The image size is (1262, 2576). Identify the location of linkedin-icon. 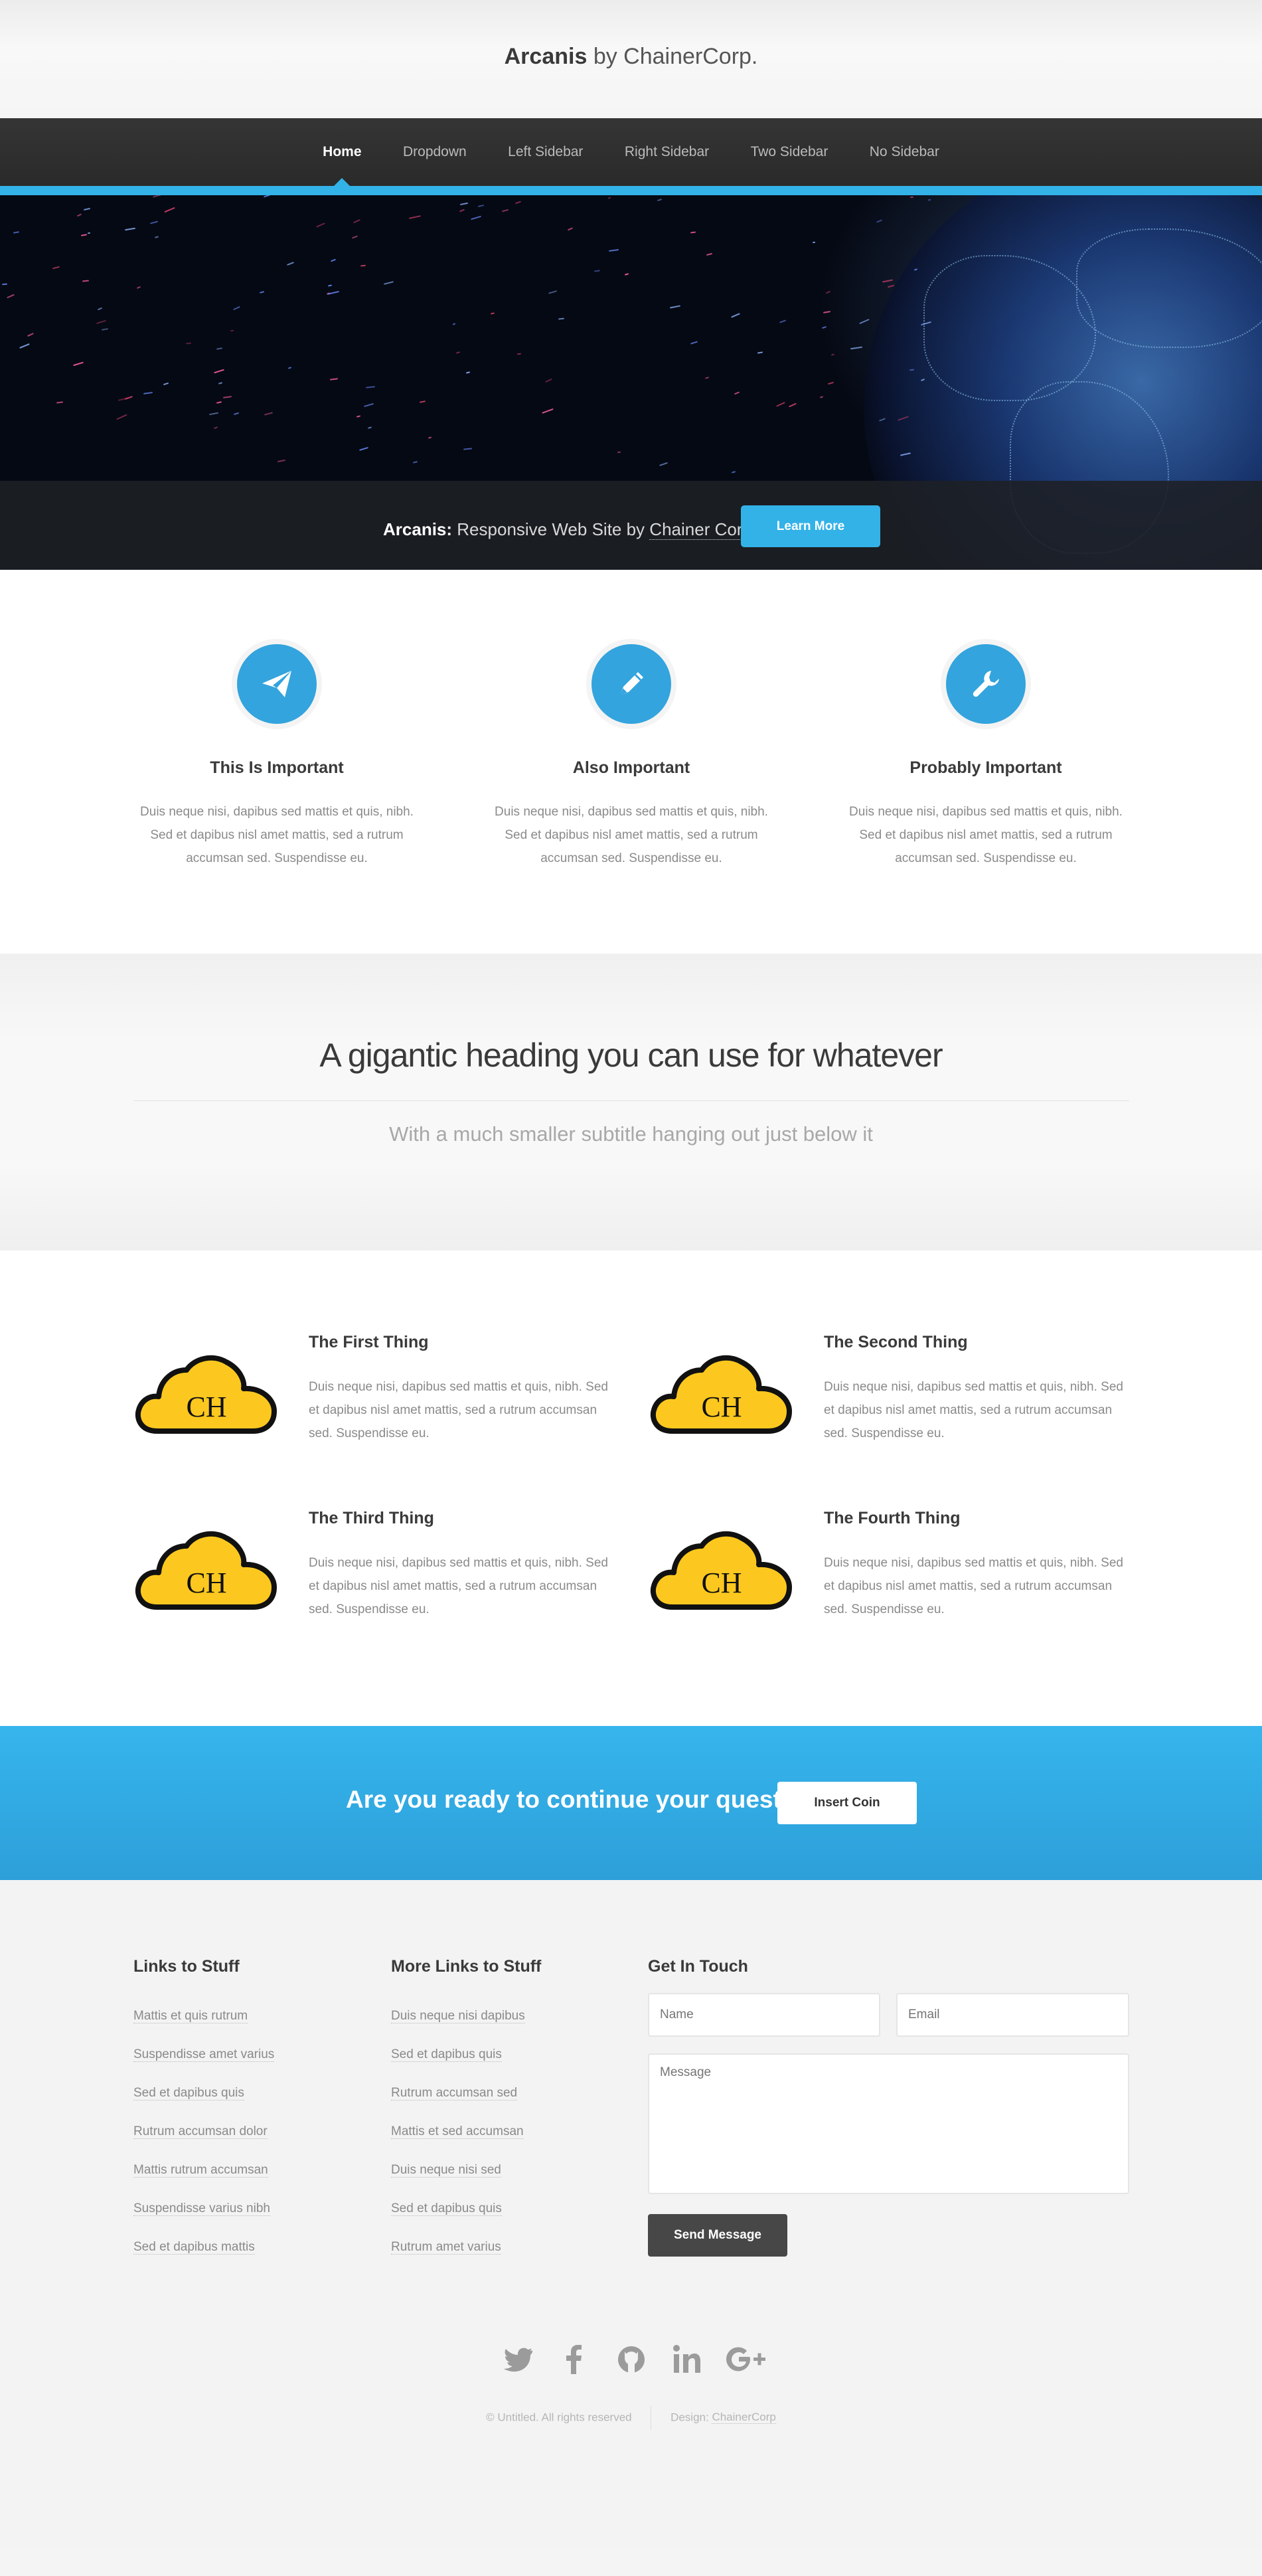
(687, 2359).